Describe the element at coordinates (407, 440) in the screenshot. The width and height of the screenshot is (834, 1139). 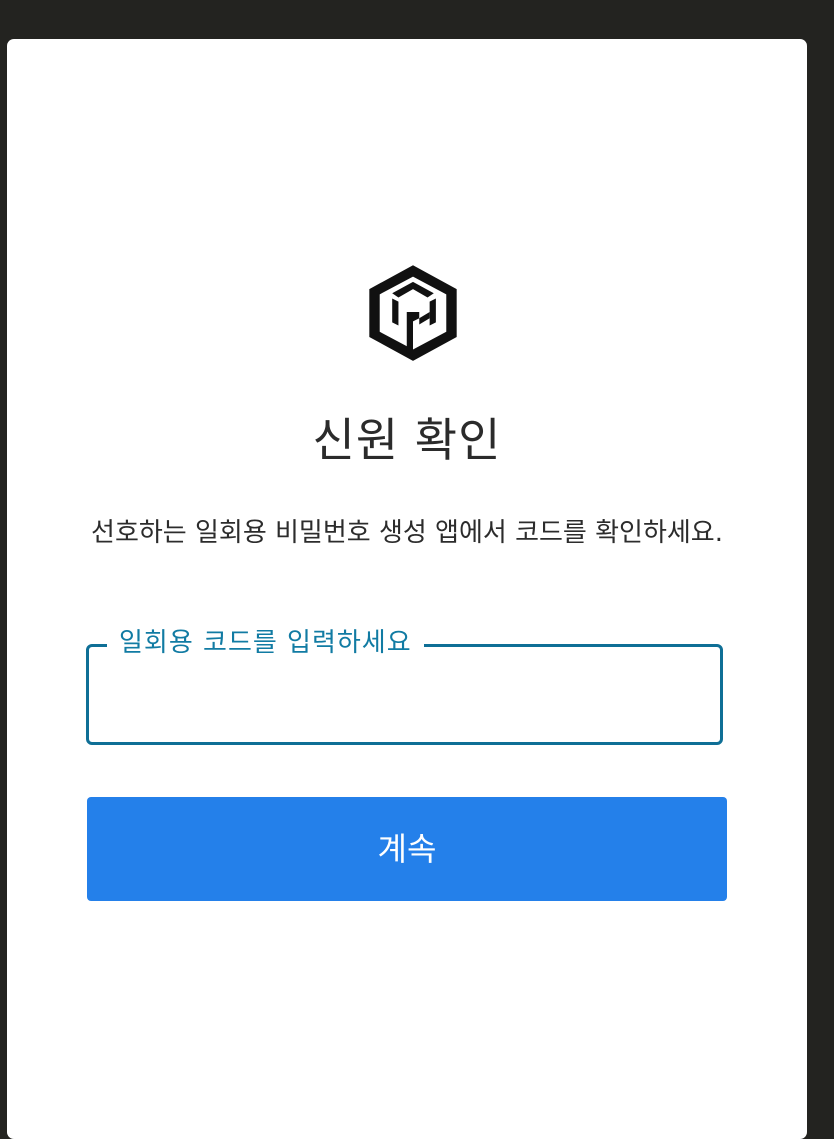
I see `page-title: 신원 확인` at that location.